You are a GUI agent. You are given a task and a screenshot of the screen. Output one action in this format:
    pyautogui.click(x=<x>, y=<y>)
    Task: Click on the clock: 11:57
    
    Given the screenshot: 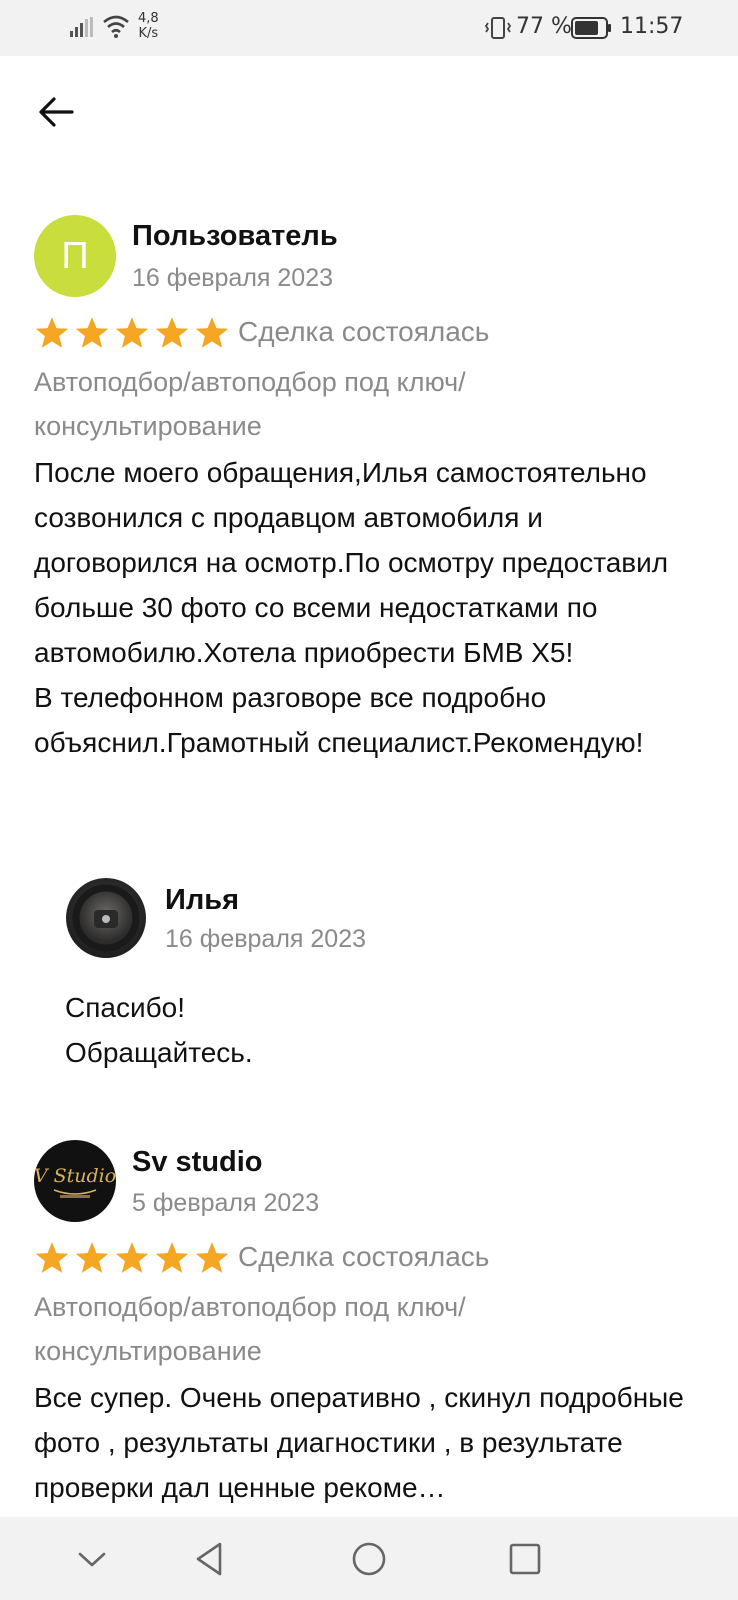 What is the action you would take?
    pyautogui.click(x=652, y=26)
    